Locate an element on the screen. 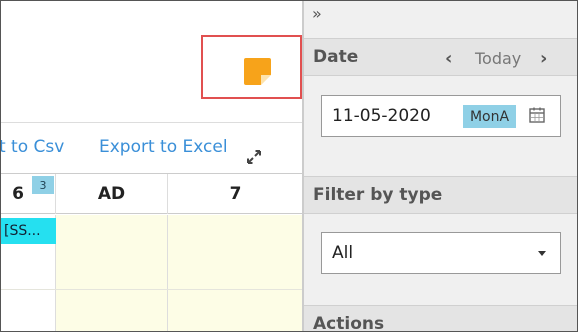 This screenshot has width=578, height=332. chevron-left-icon: ‹ is located at coordinates (448, 58).